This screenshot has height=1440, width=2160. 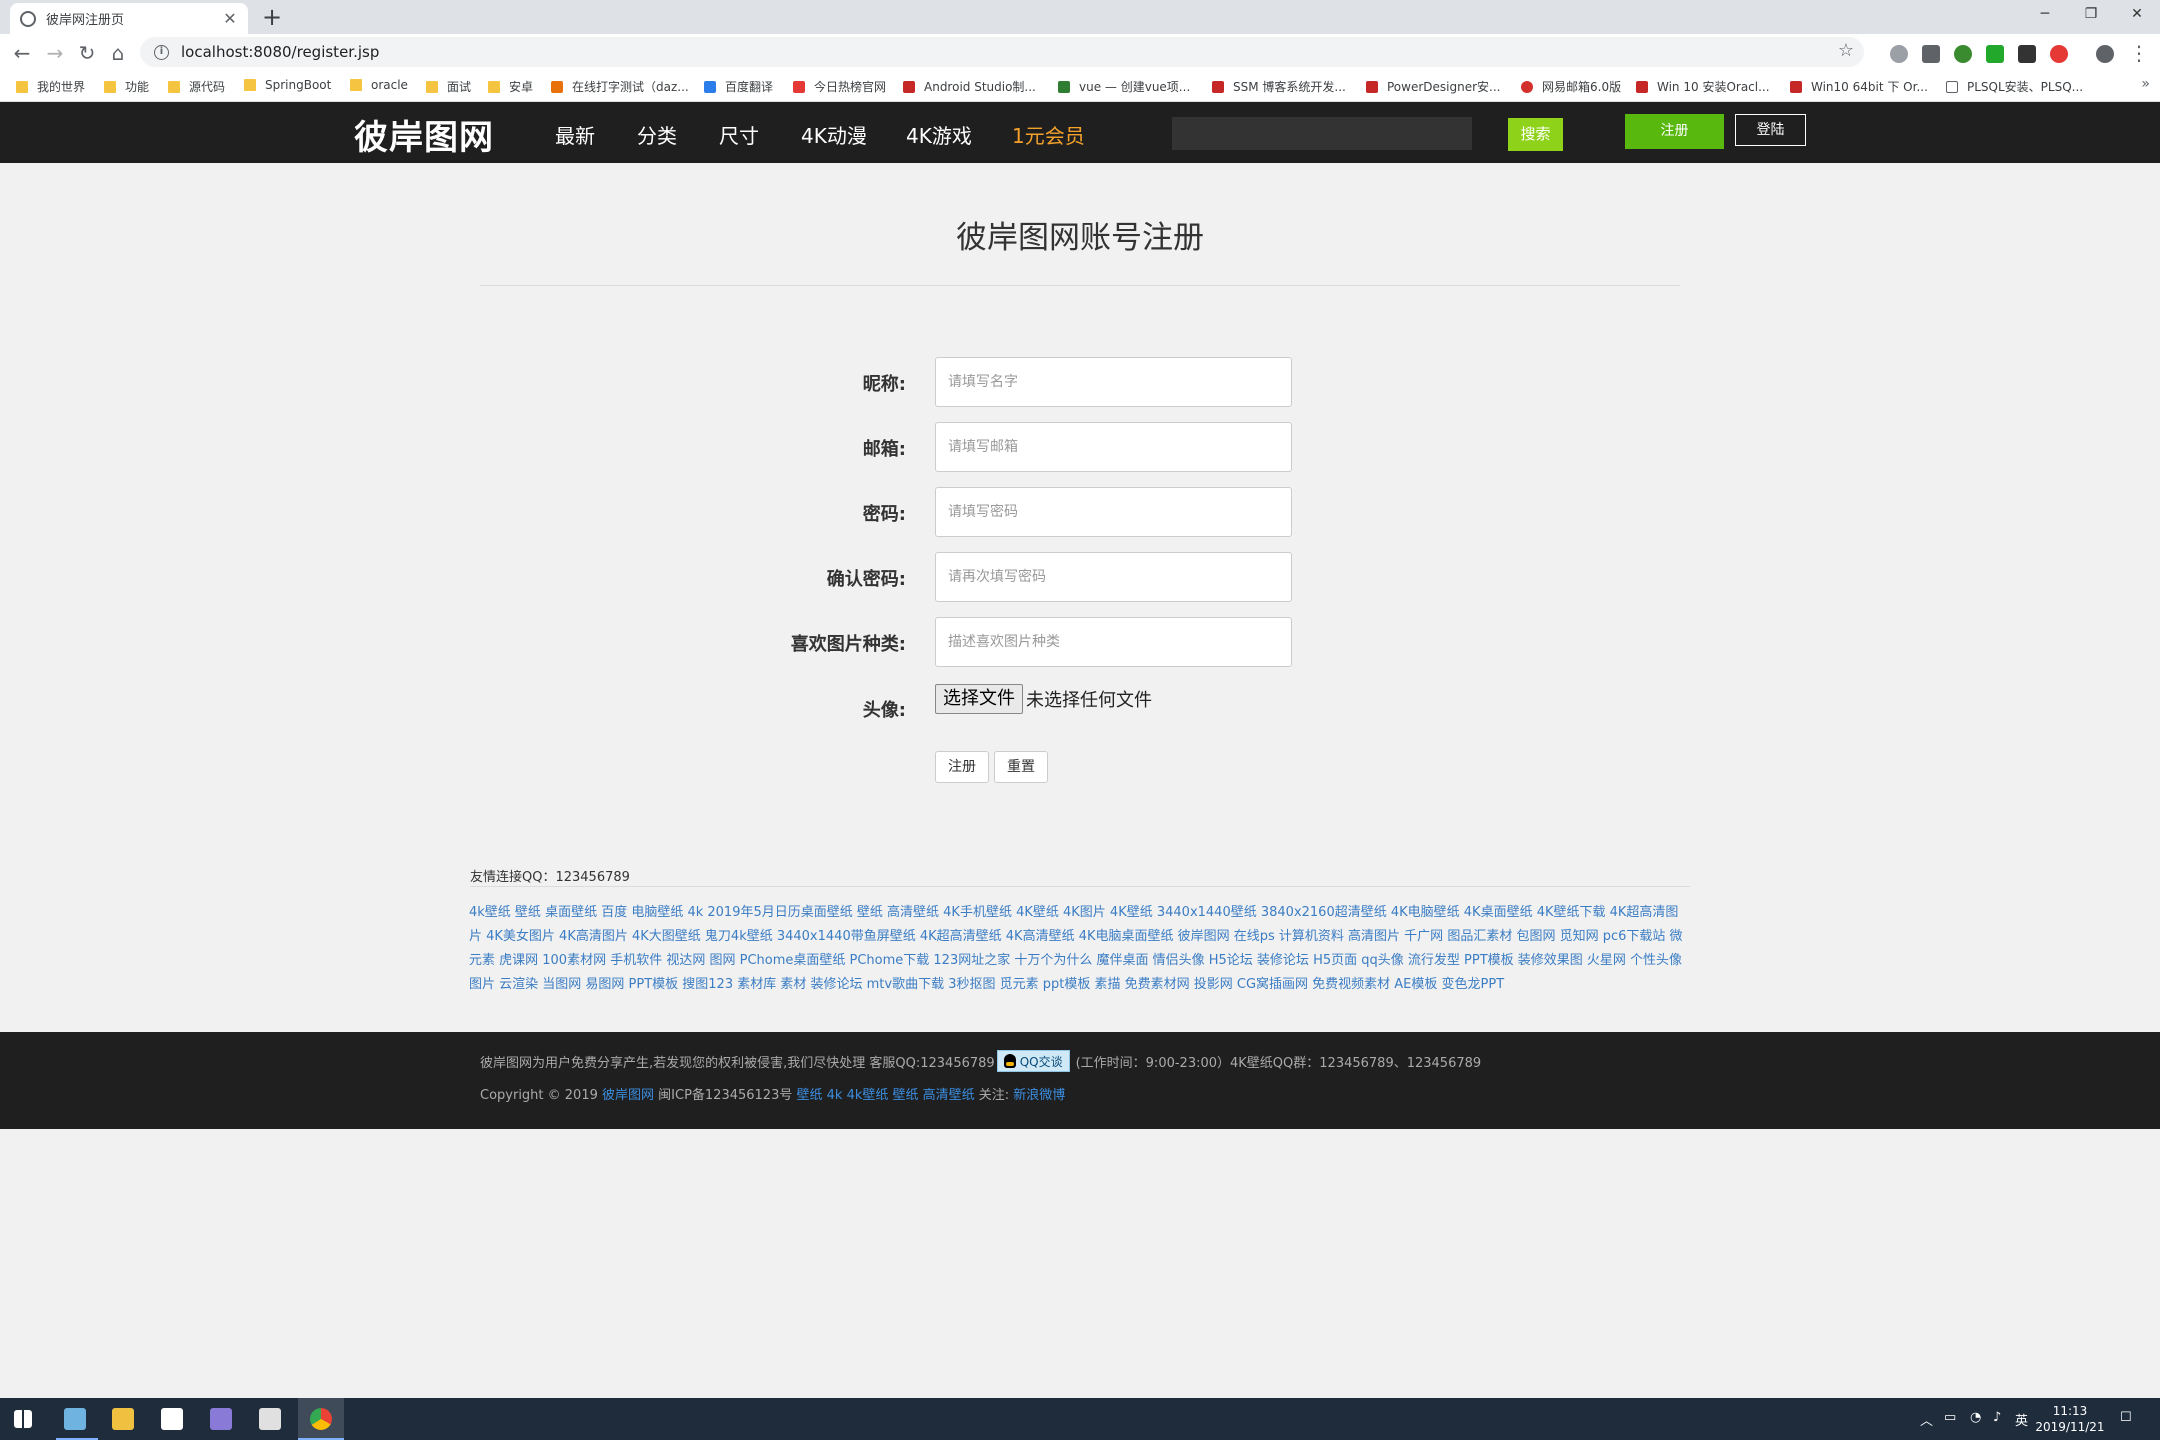 What do you see at coordinates (1080, 1419) in the screenshot?
I see `windows-taskbar: ︿ ▭ ◔ ♪ 英 11:13 2019/11/21 ☐` at bounding box center [1080, 1419].